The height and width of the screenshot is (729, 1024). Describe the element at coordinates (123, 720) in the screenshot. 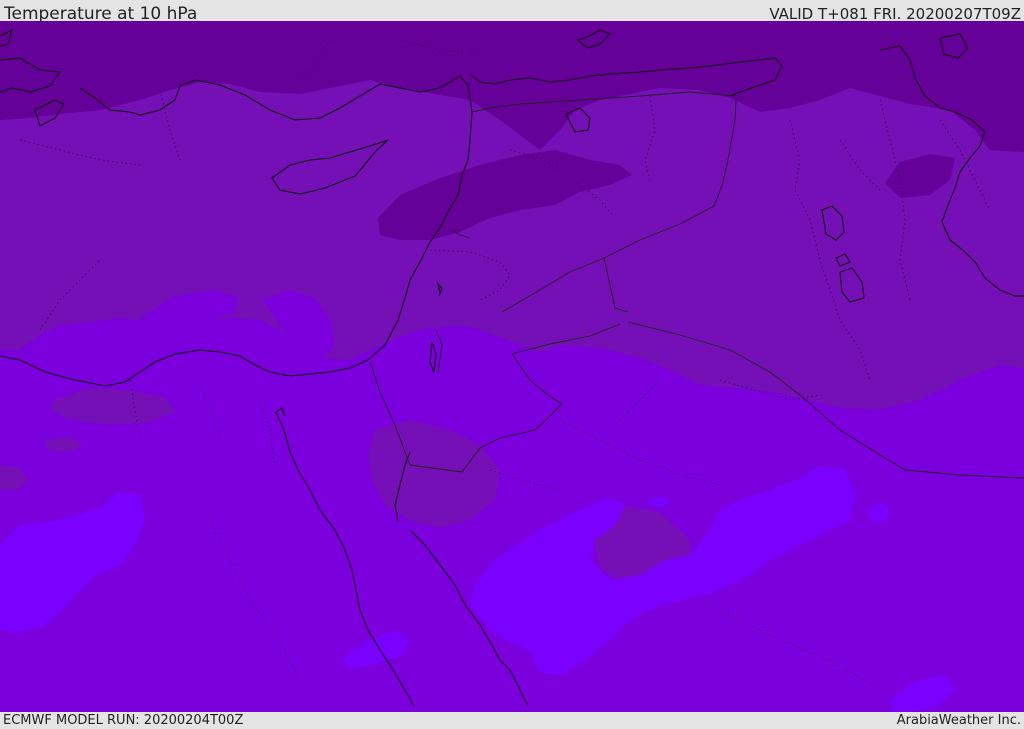

I see `model-run: ECMWF MODEL RUN: 20200204T00Z` at that location.